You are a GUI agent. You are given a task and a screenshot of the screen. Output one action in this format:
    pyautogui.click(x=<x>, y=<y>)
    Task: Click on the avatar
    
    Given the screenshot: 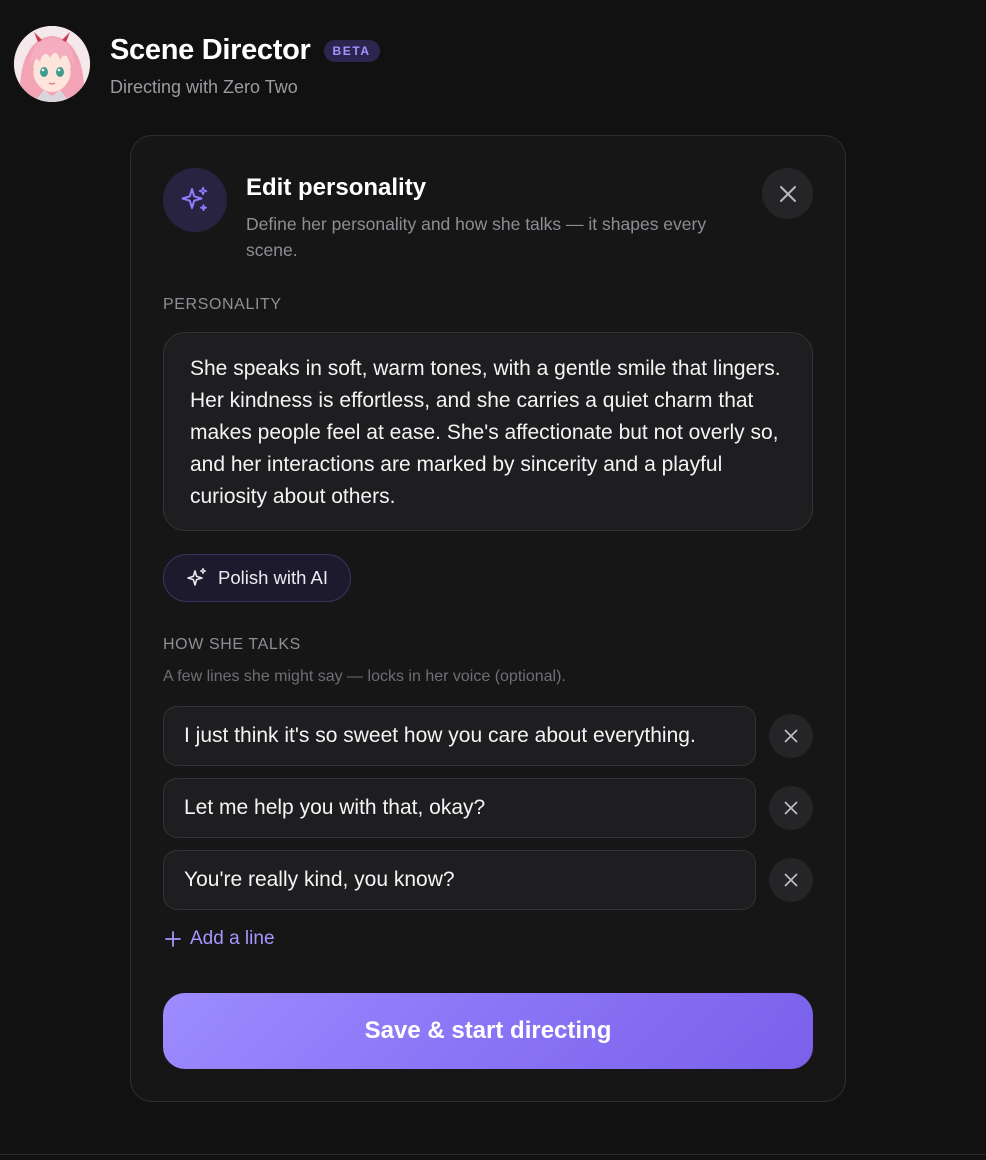 What is the action you would take?
    pyautogui.click(x=52, y=64)
    